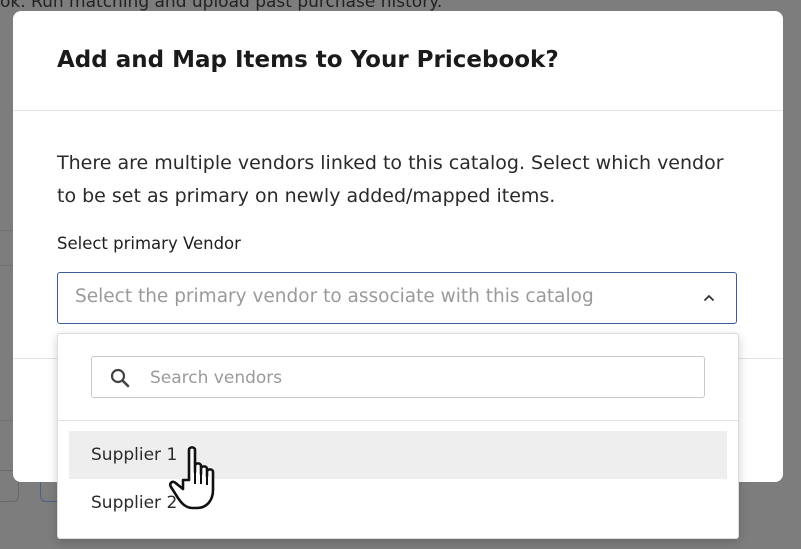  I want to click on modal-header-divider, so click(398, 110).